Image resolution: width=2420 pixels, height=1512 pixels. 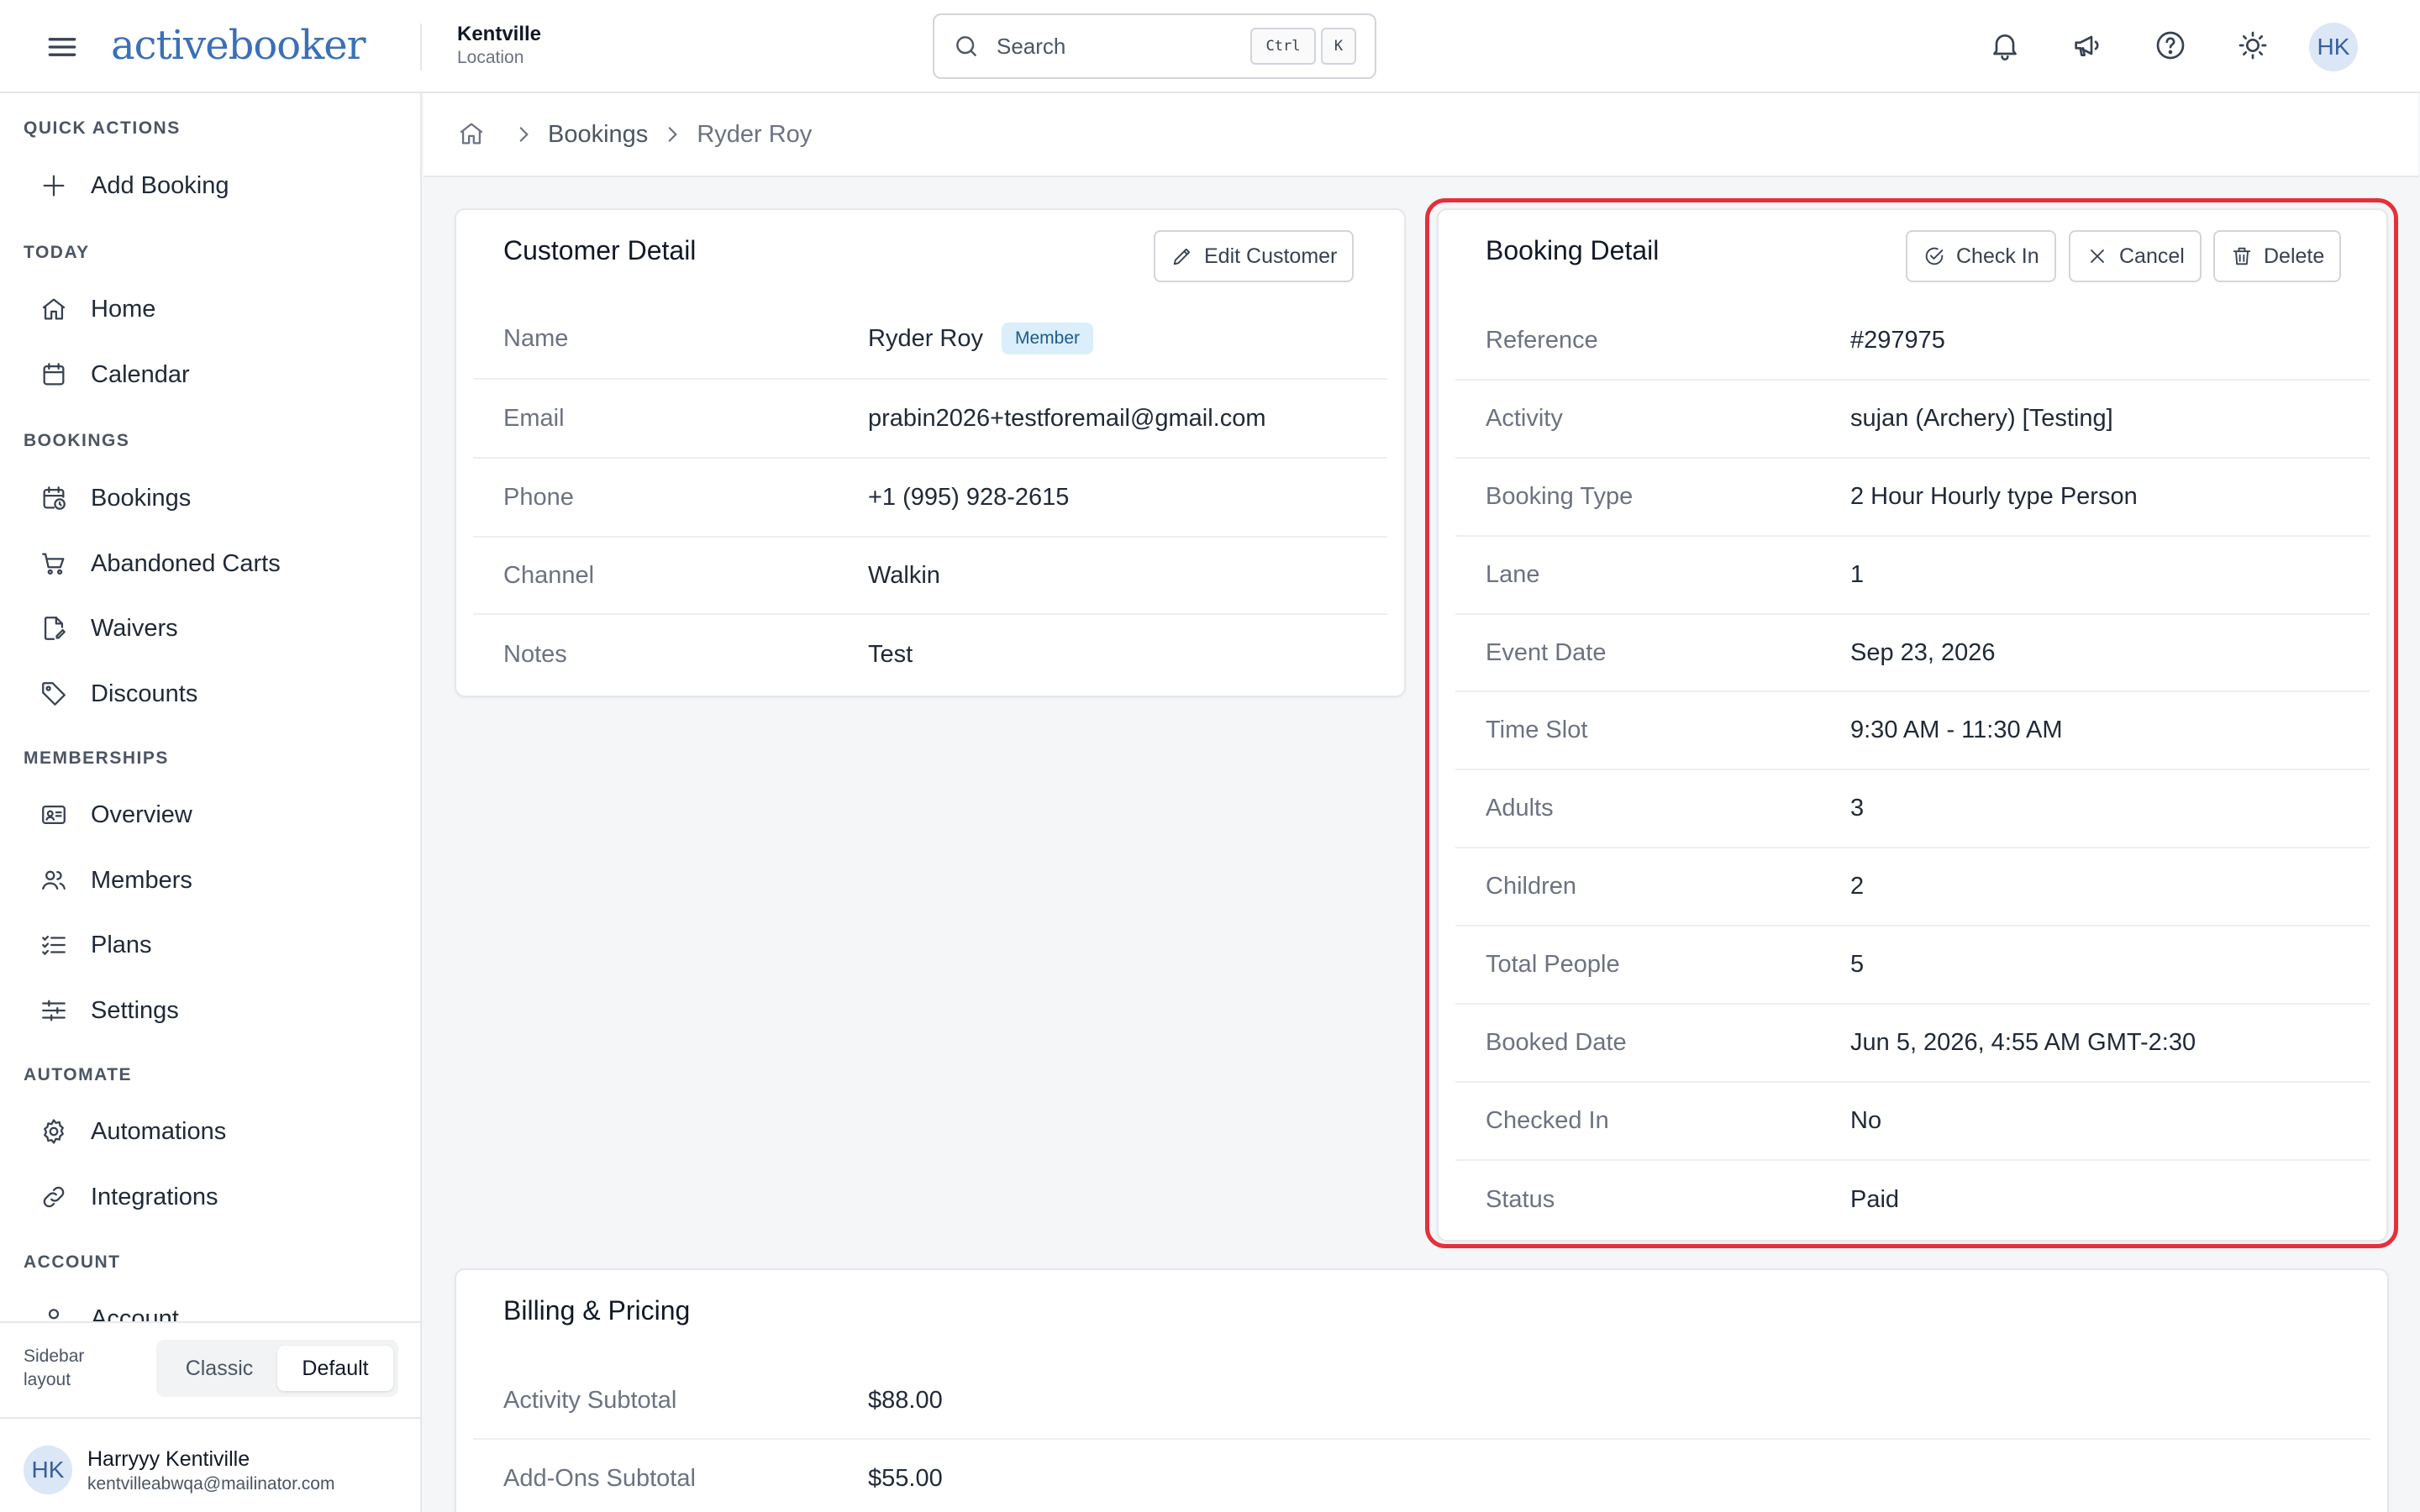 What do you see at coordinates (1546, 652) in the screenshot?
I see `row-label: Event Date` at bounding box center [1546, 652].